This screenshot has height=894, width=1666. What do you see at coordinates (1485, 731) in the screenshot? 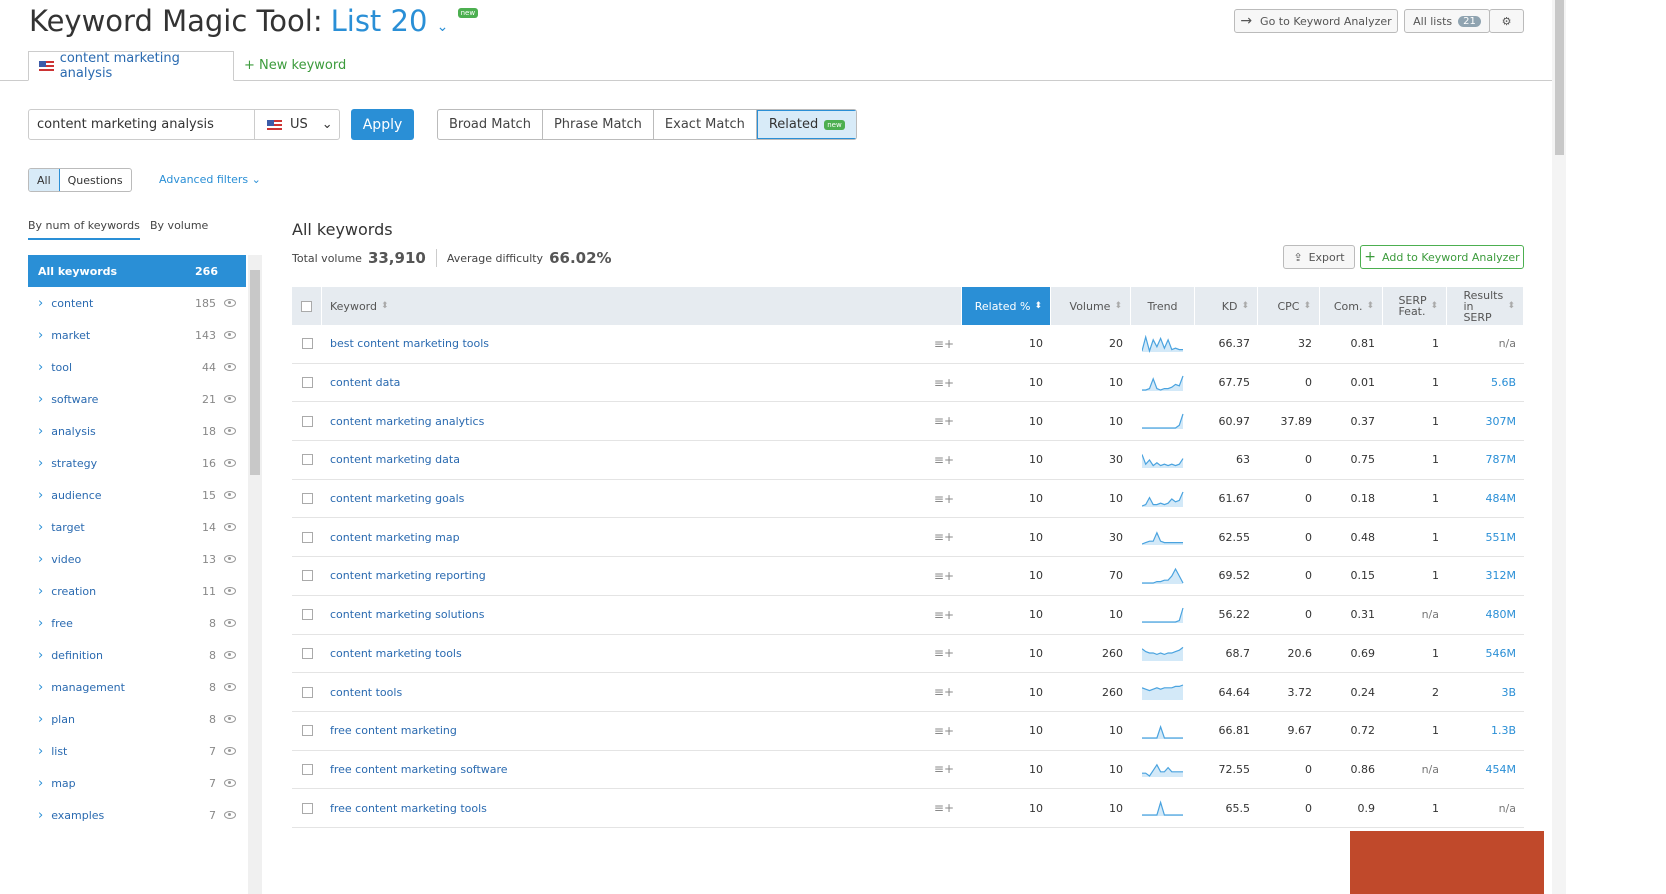
I see `results-cell: 1.3B` at bounding box center [1485, 731].